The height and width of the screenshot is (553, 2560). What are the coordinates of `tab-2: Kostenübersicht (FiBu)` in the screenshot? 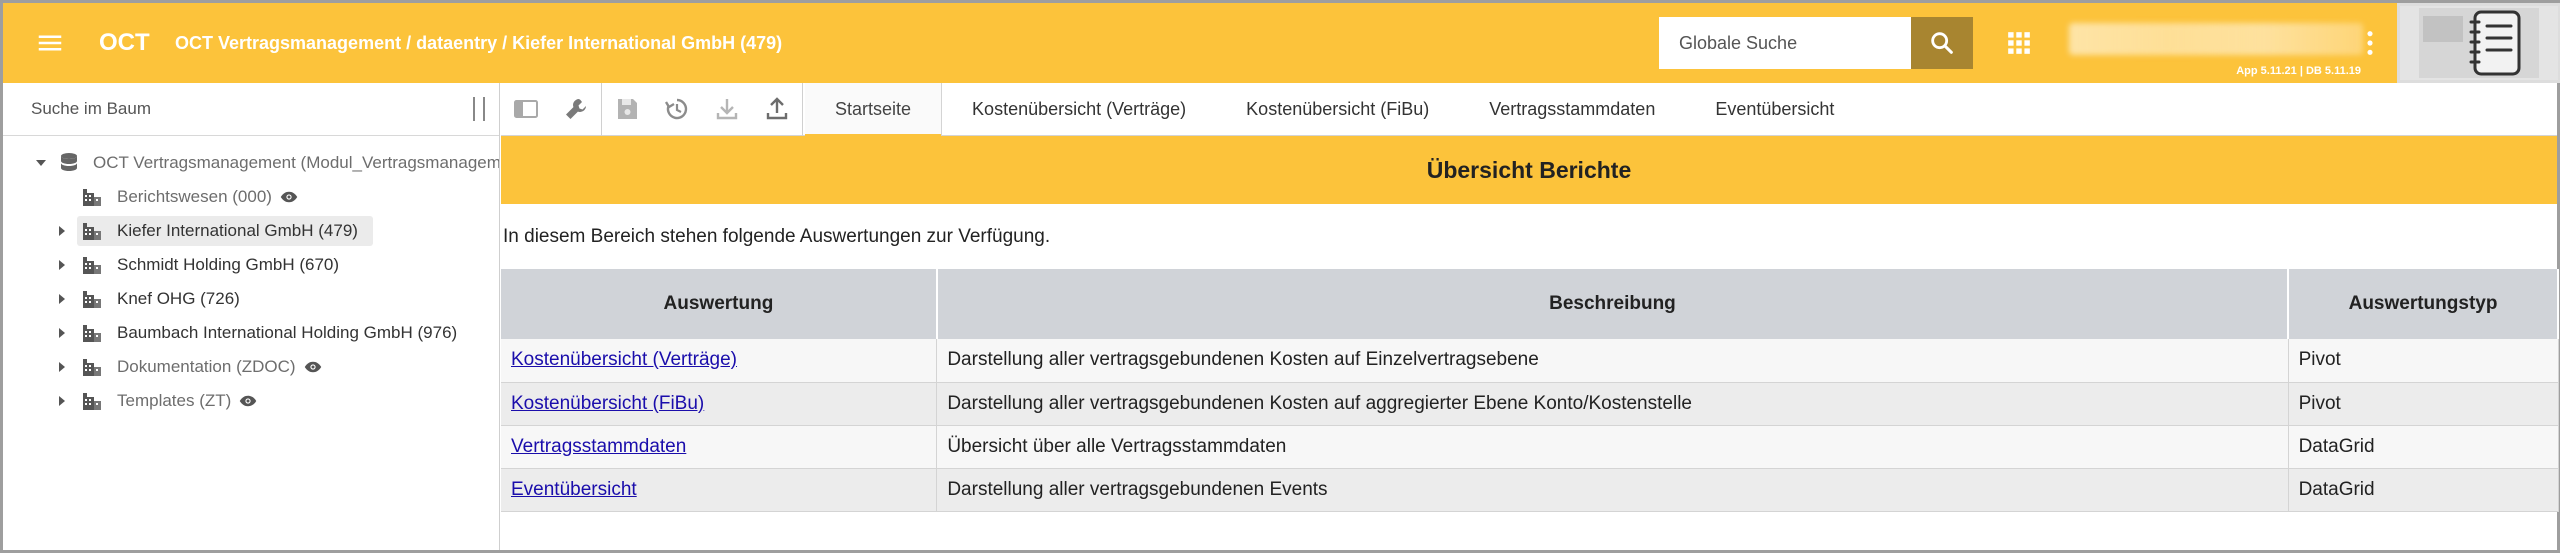 It's located at (1337, 109).